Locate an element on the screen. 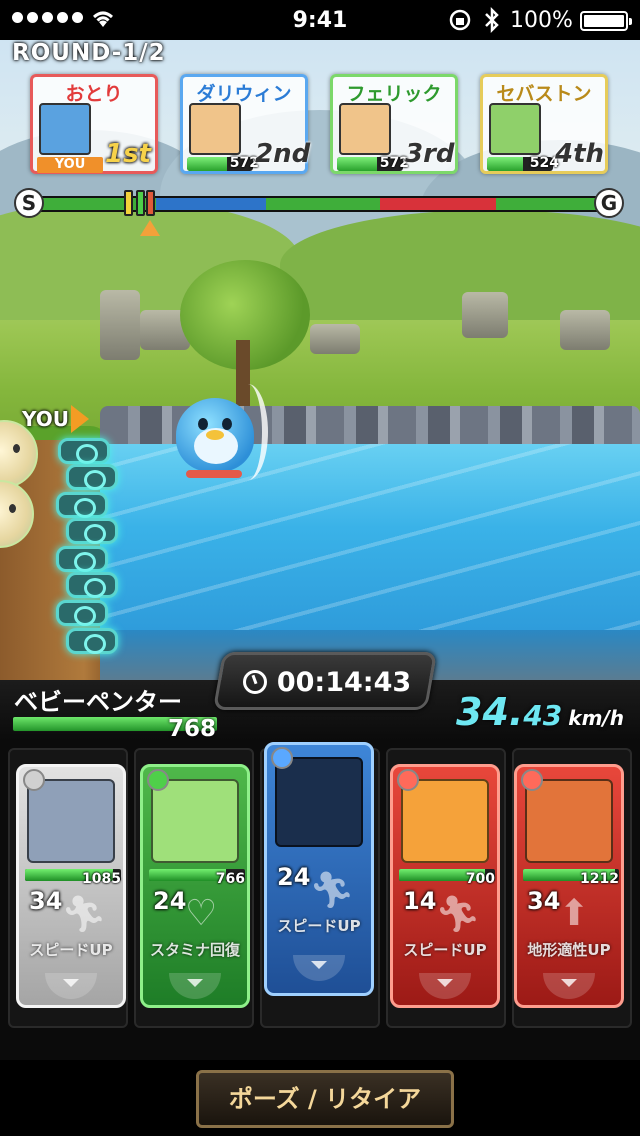  card-hp: 1085 is located at coordinates (101, 879).